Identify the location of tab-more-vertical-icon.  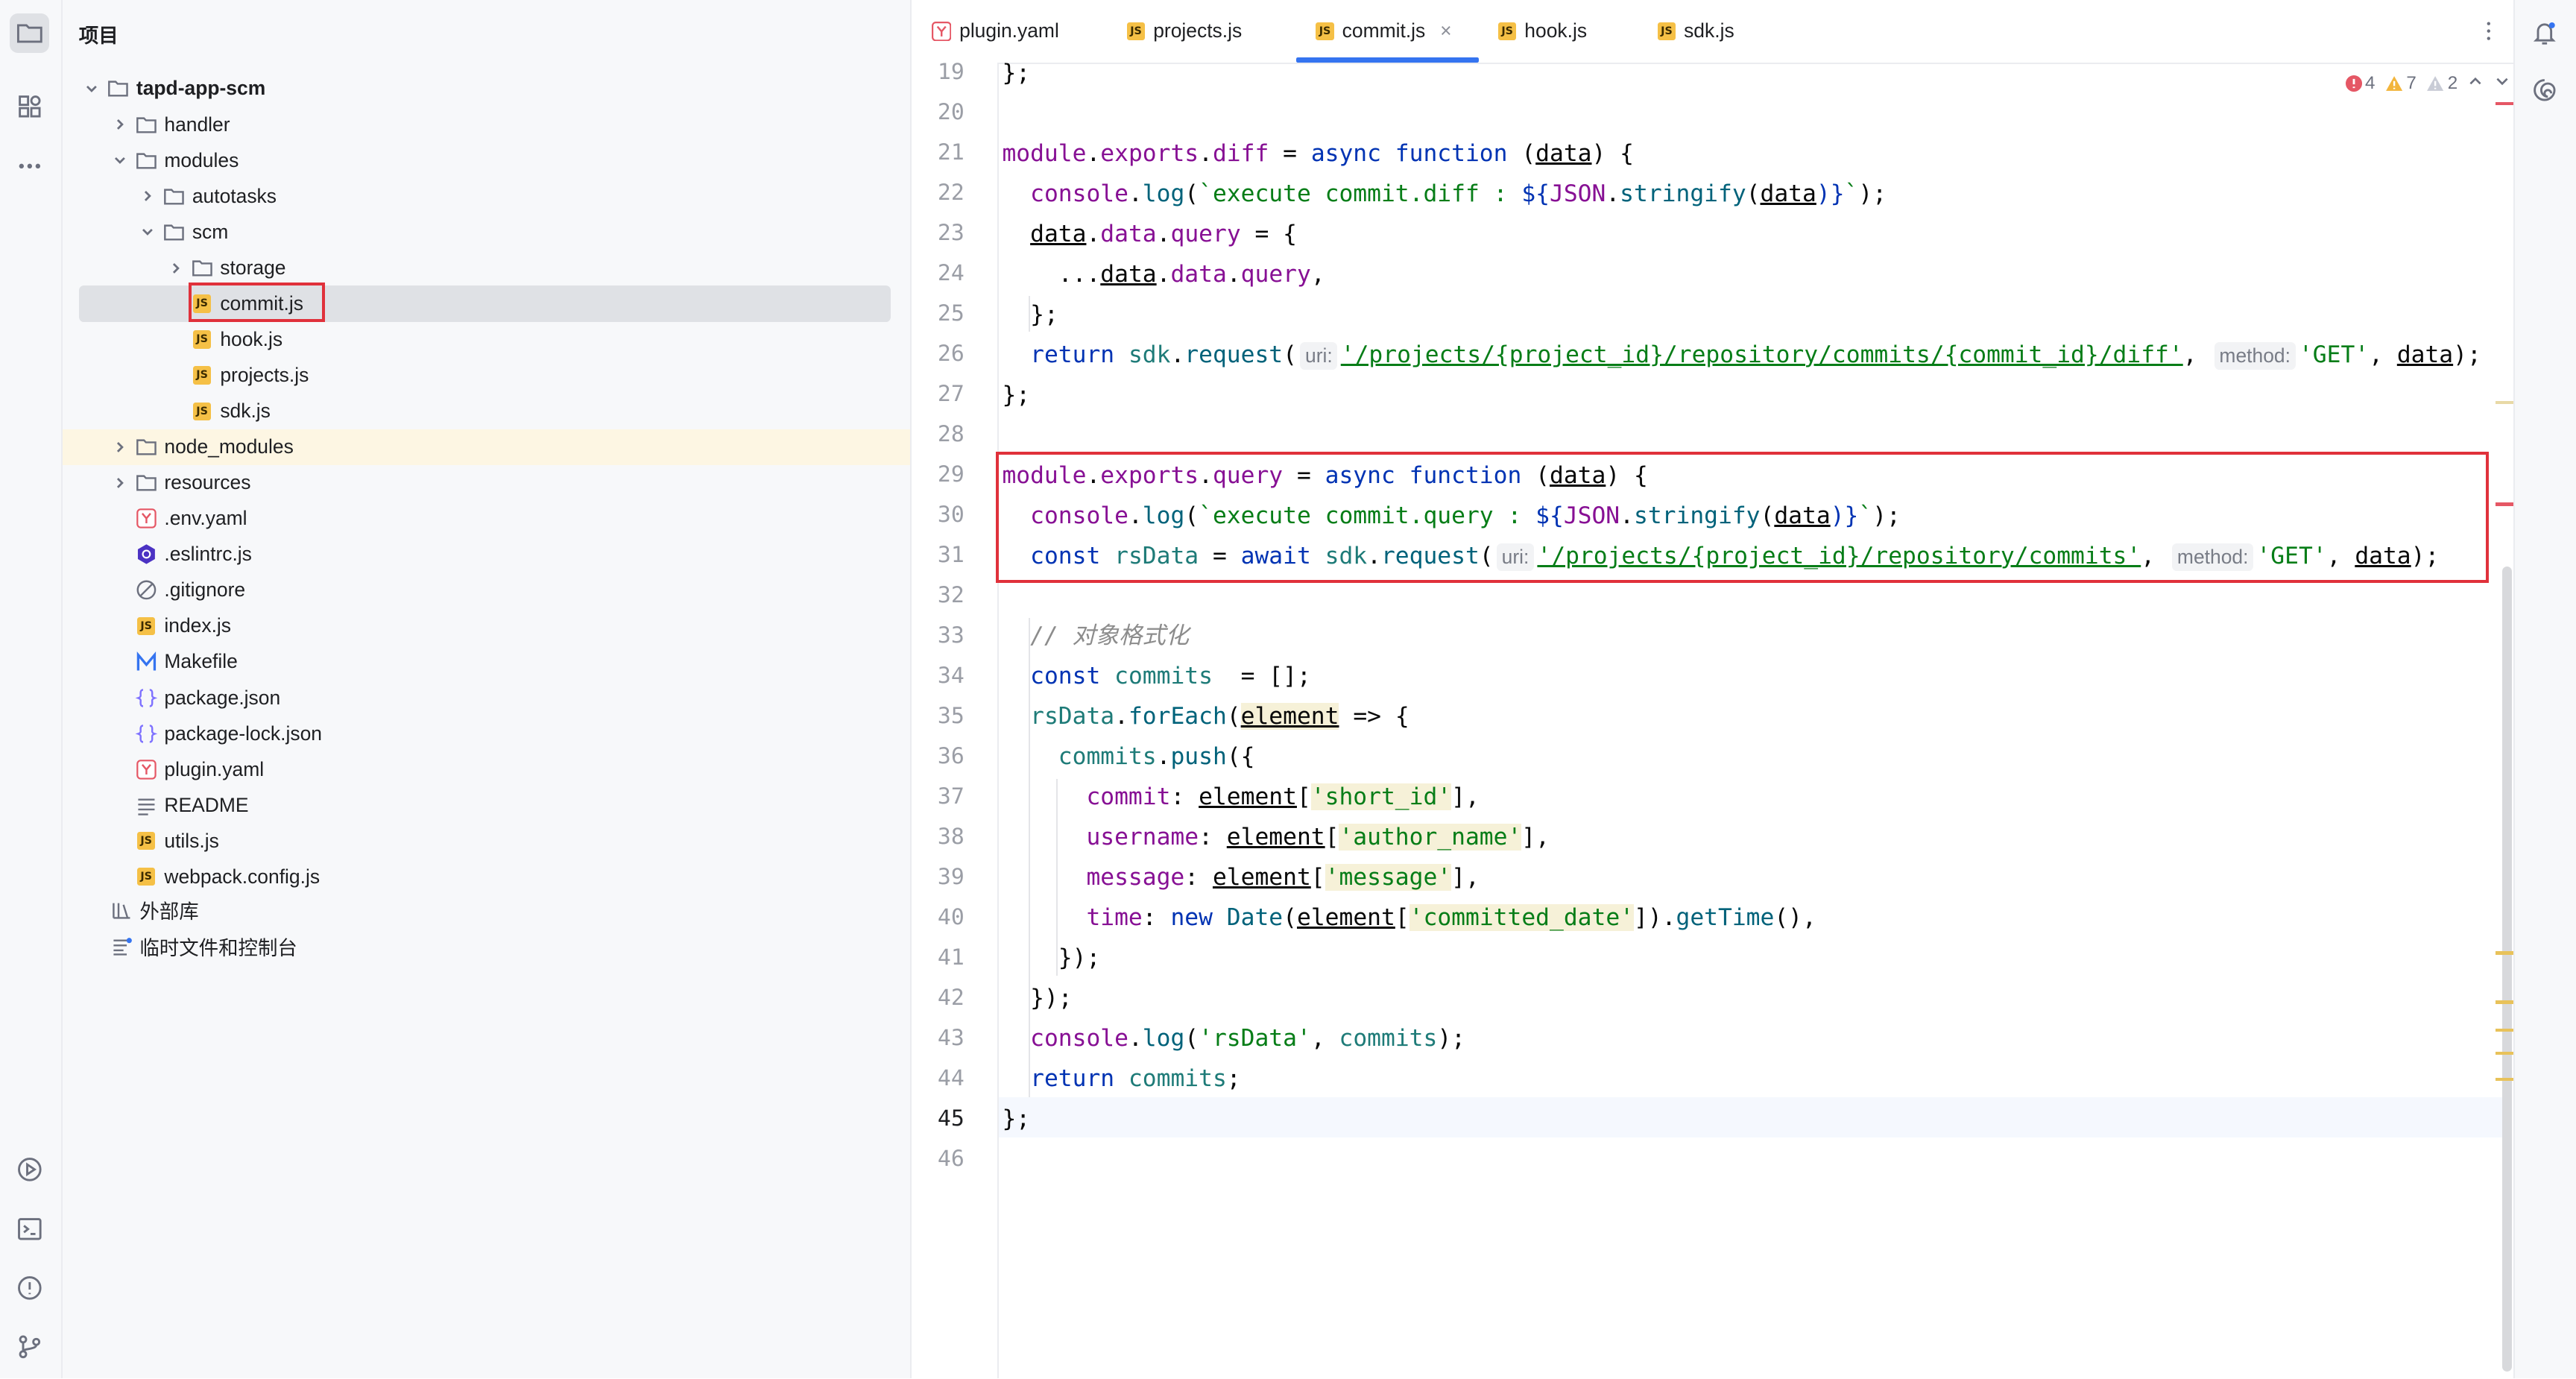
(2489, 31).